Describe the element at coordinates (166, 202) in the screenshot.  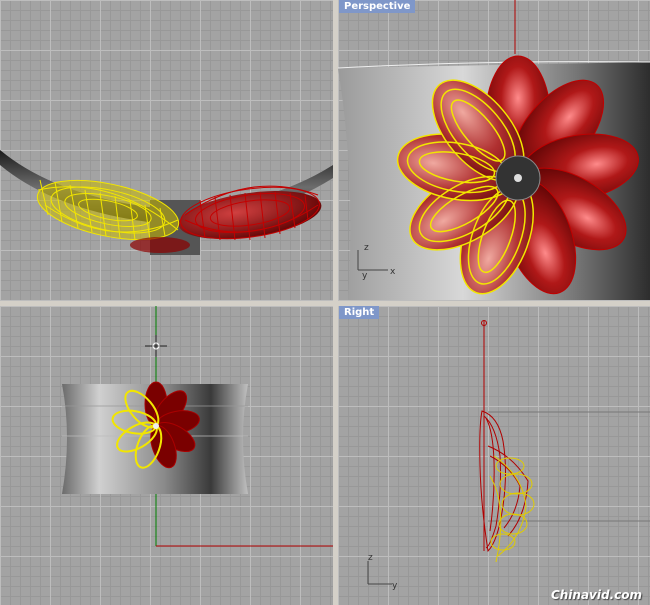
I see `top-view-canvas` at that location.